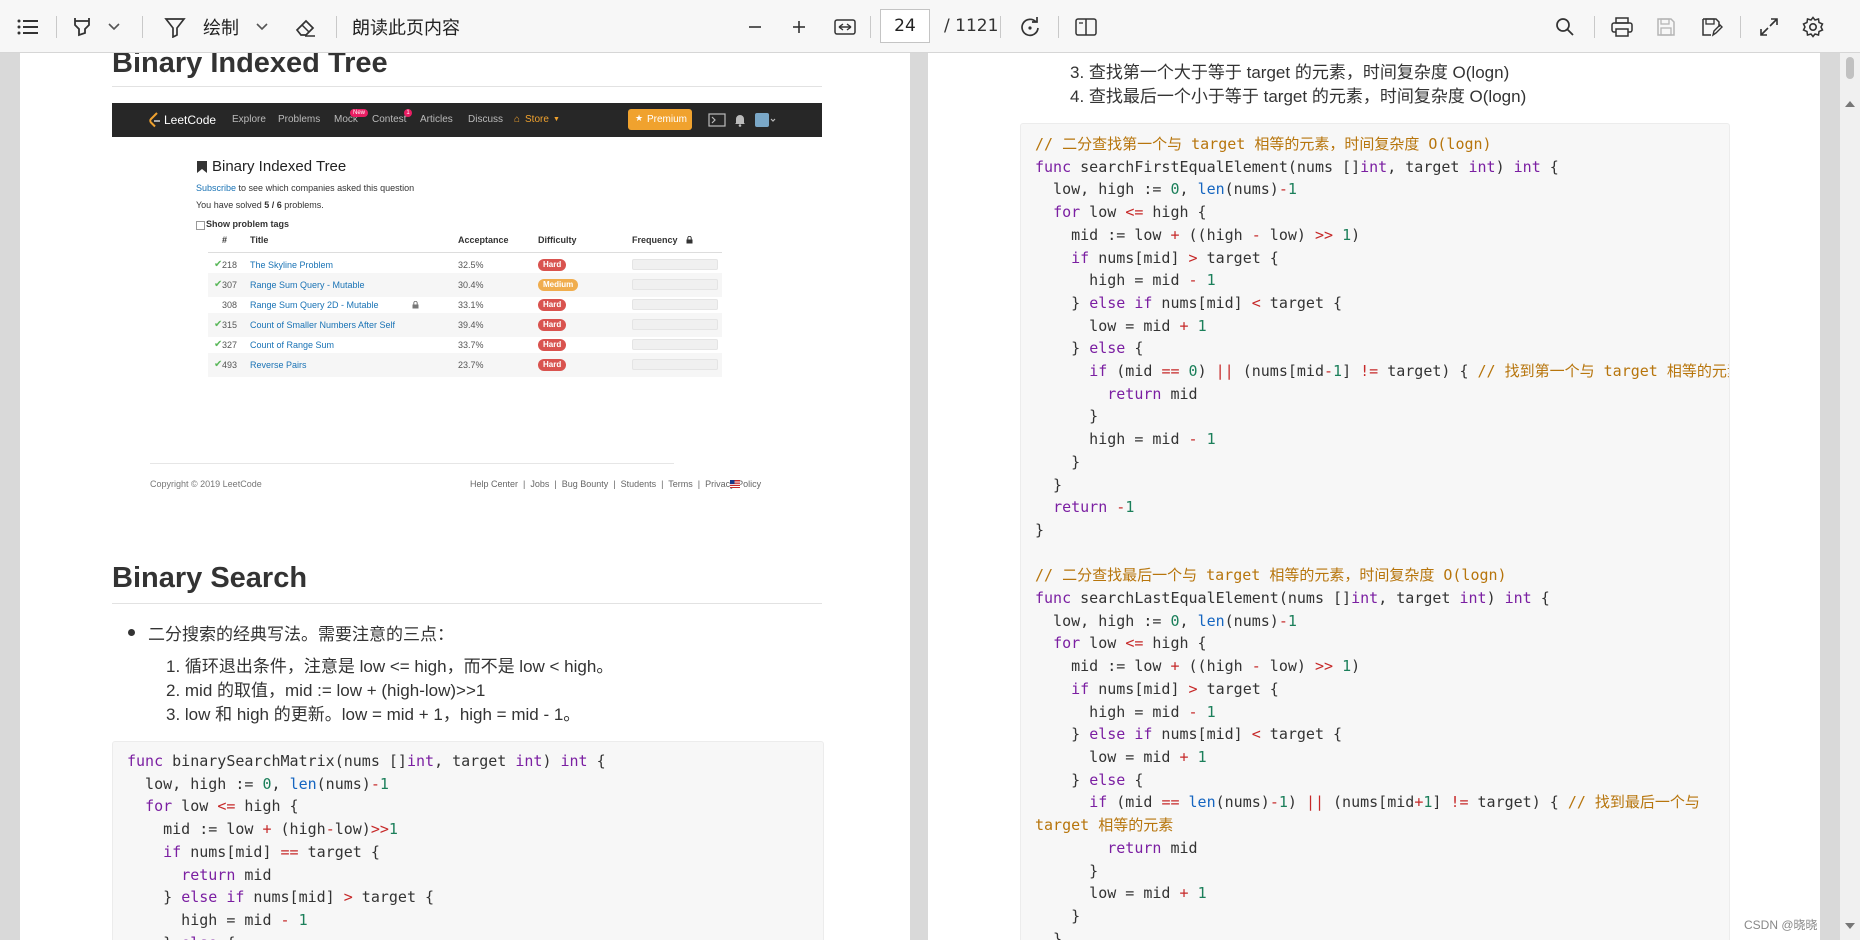 This screenshot has height=940, width=1860. I want to click on bullet-dot, so click(131, 632).